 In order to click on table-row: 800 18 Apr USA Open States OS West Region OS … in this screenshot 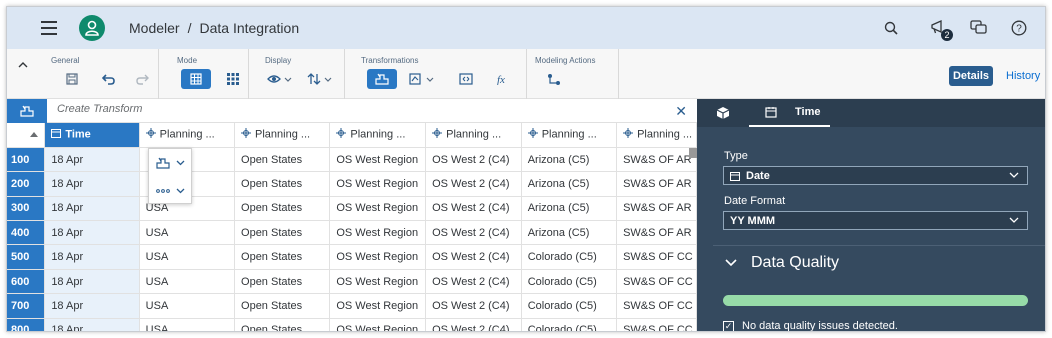, I will do `click(352, 324)`.